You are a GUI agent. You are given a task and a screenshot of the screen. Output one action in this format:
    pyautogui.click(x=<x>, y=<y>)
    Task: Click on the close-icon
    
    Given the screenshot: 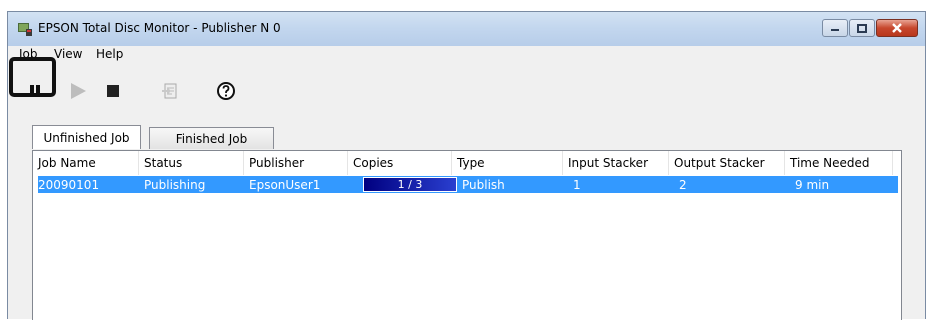 What is the action you would take?
    pyautogui.click(x=897, y=28)
    